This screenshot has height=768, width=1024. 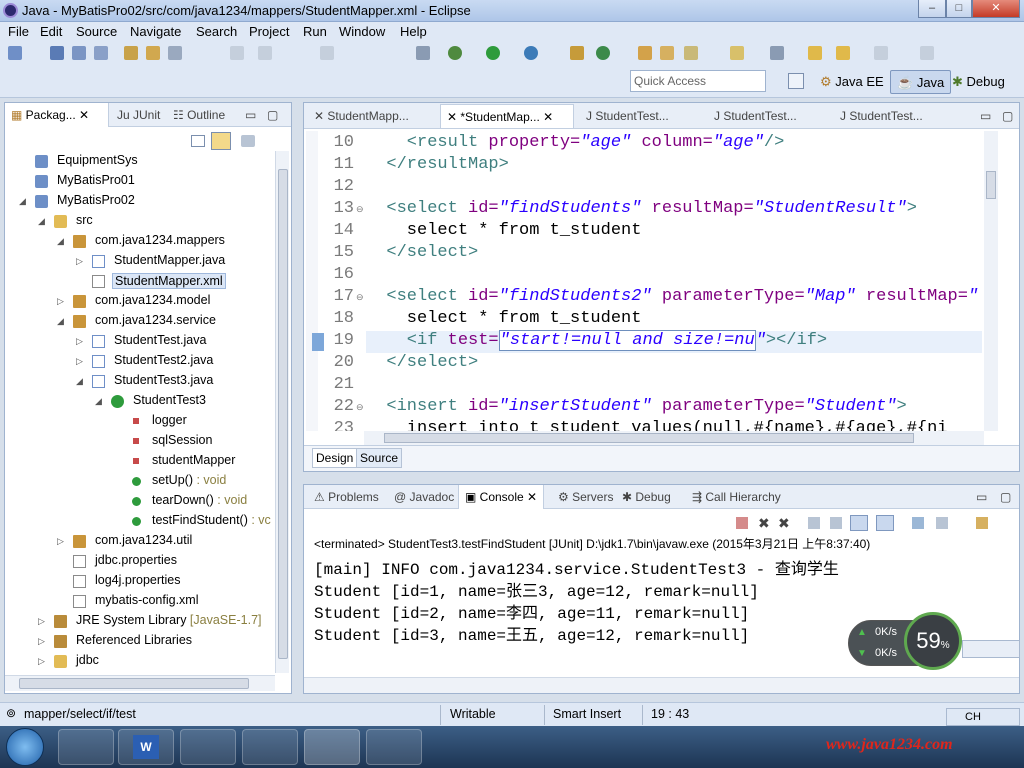 I want to click on editor-tab-2-active: ✕ *StudentMap... ✕, so click(x=507, y=116).